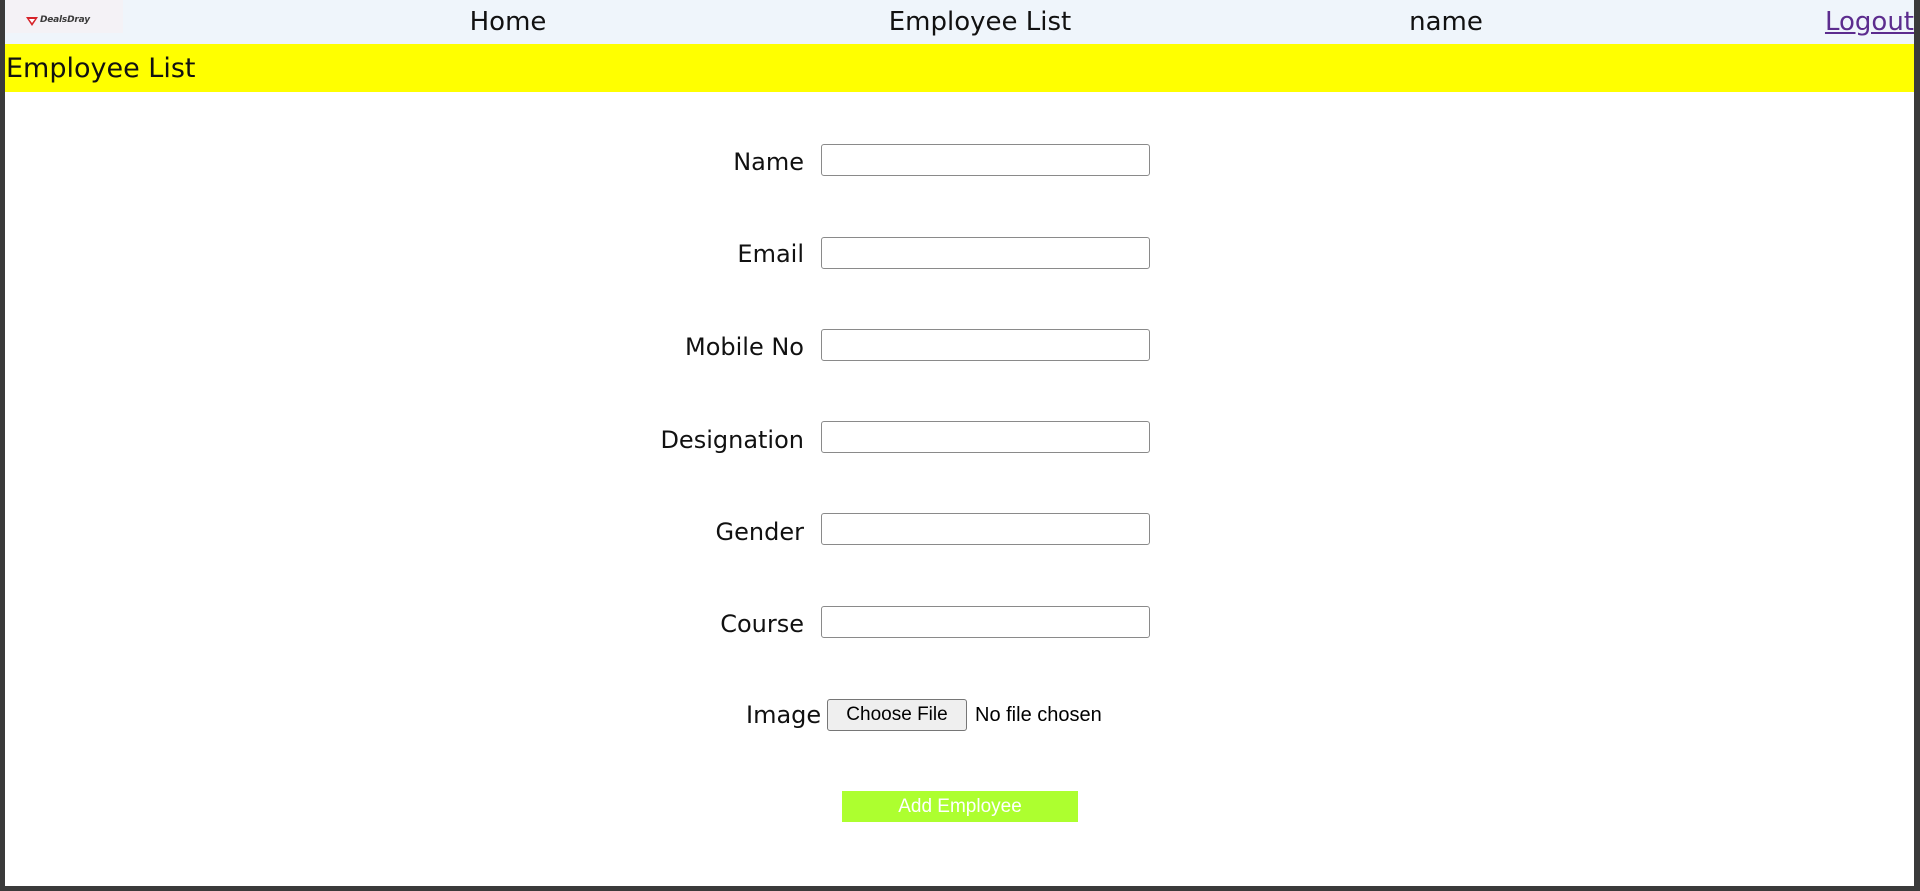 This screenshot has height=891, width=1920. Describe the element at coordinates (101, 68) in the screenshot. I see `page-title: Employee List` at that location.